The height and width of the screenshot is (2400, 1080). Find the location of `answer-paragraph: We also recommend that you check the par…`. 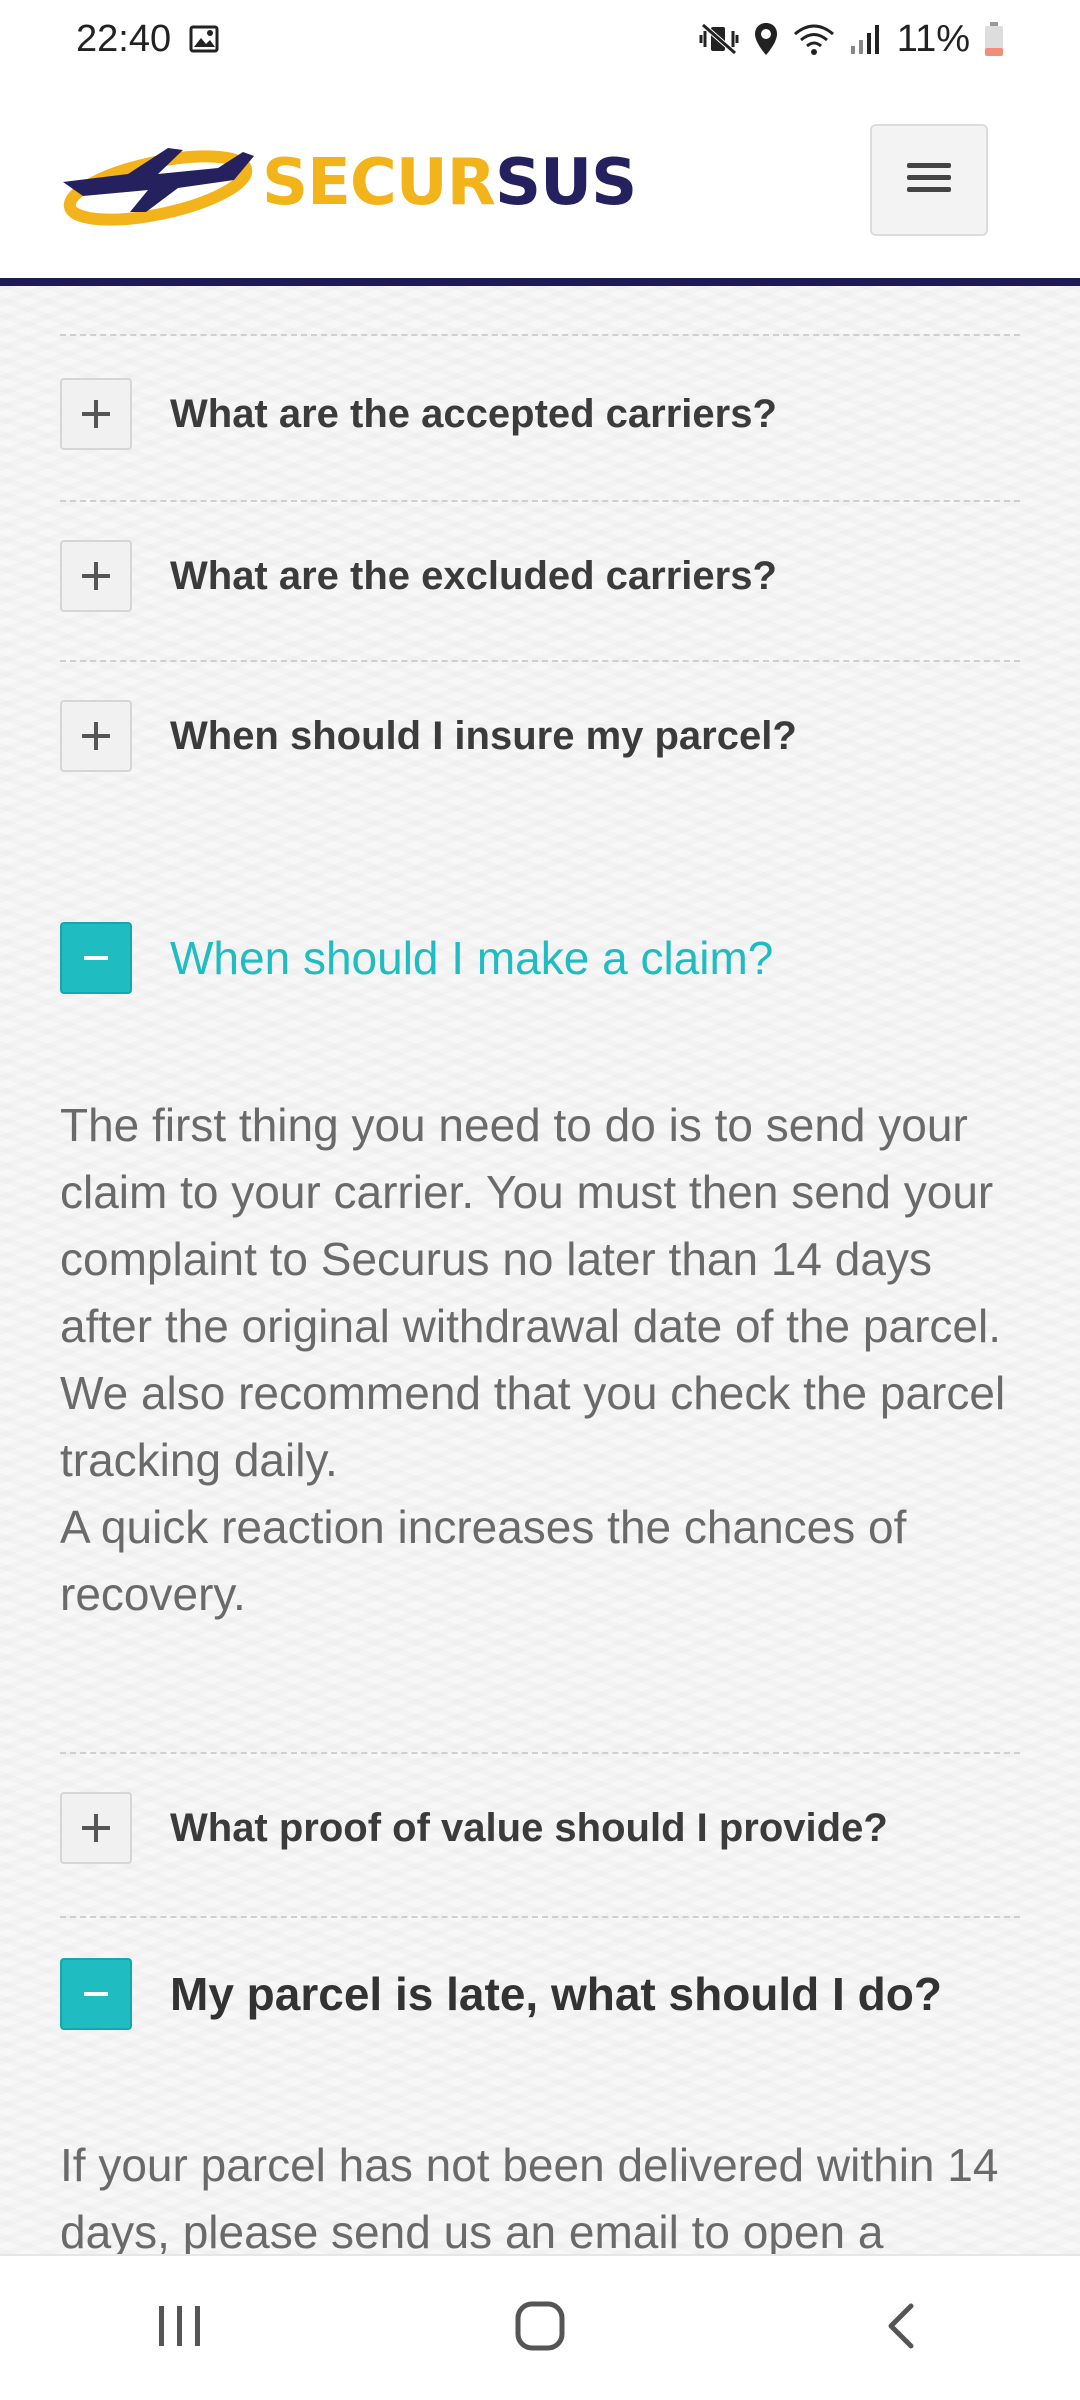

answer-paragraph: We also recommend that you check the par… is located at coordinates (533, 1426).